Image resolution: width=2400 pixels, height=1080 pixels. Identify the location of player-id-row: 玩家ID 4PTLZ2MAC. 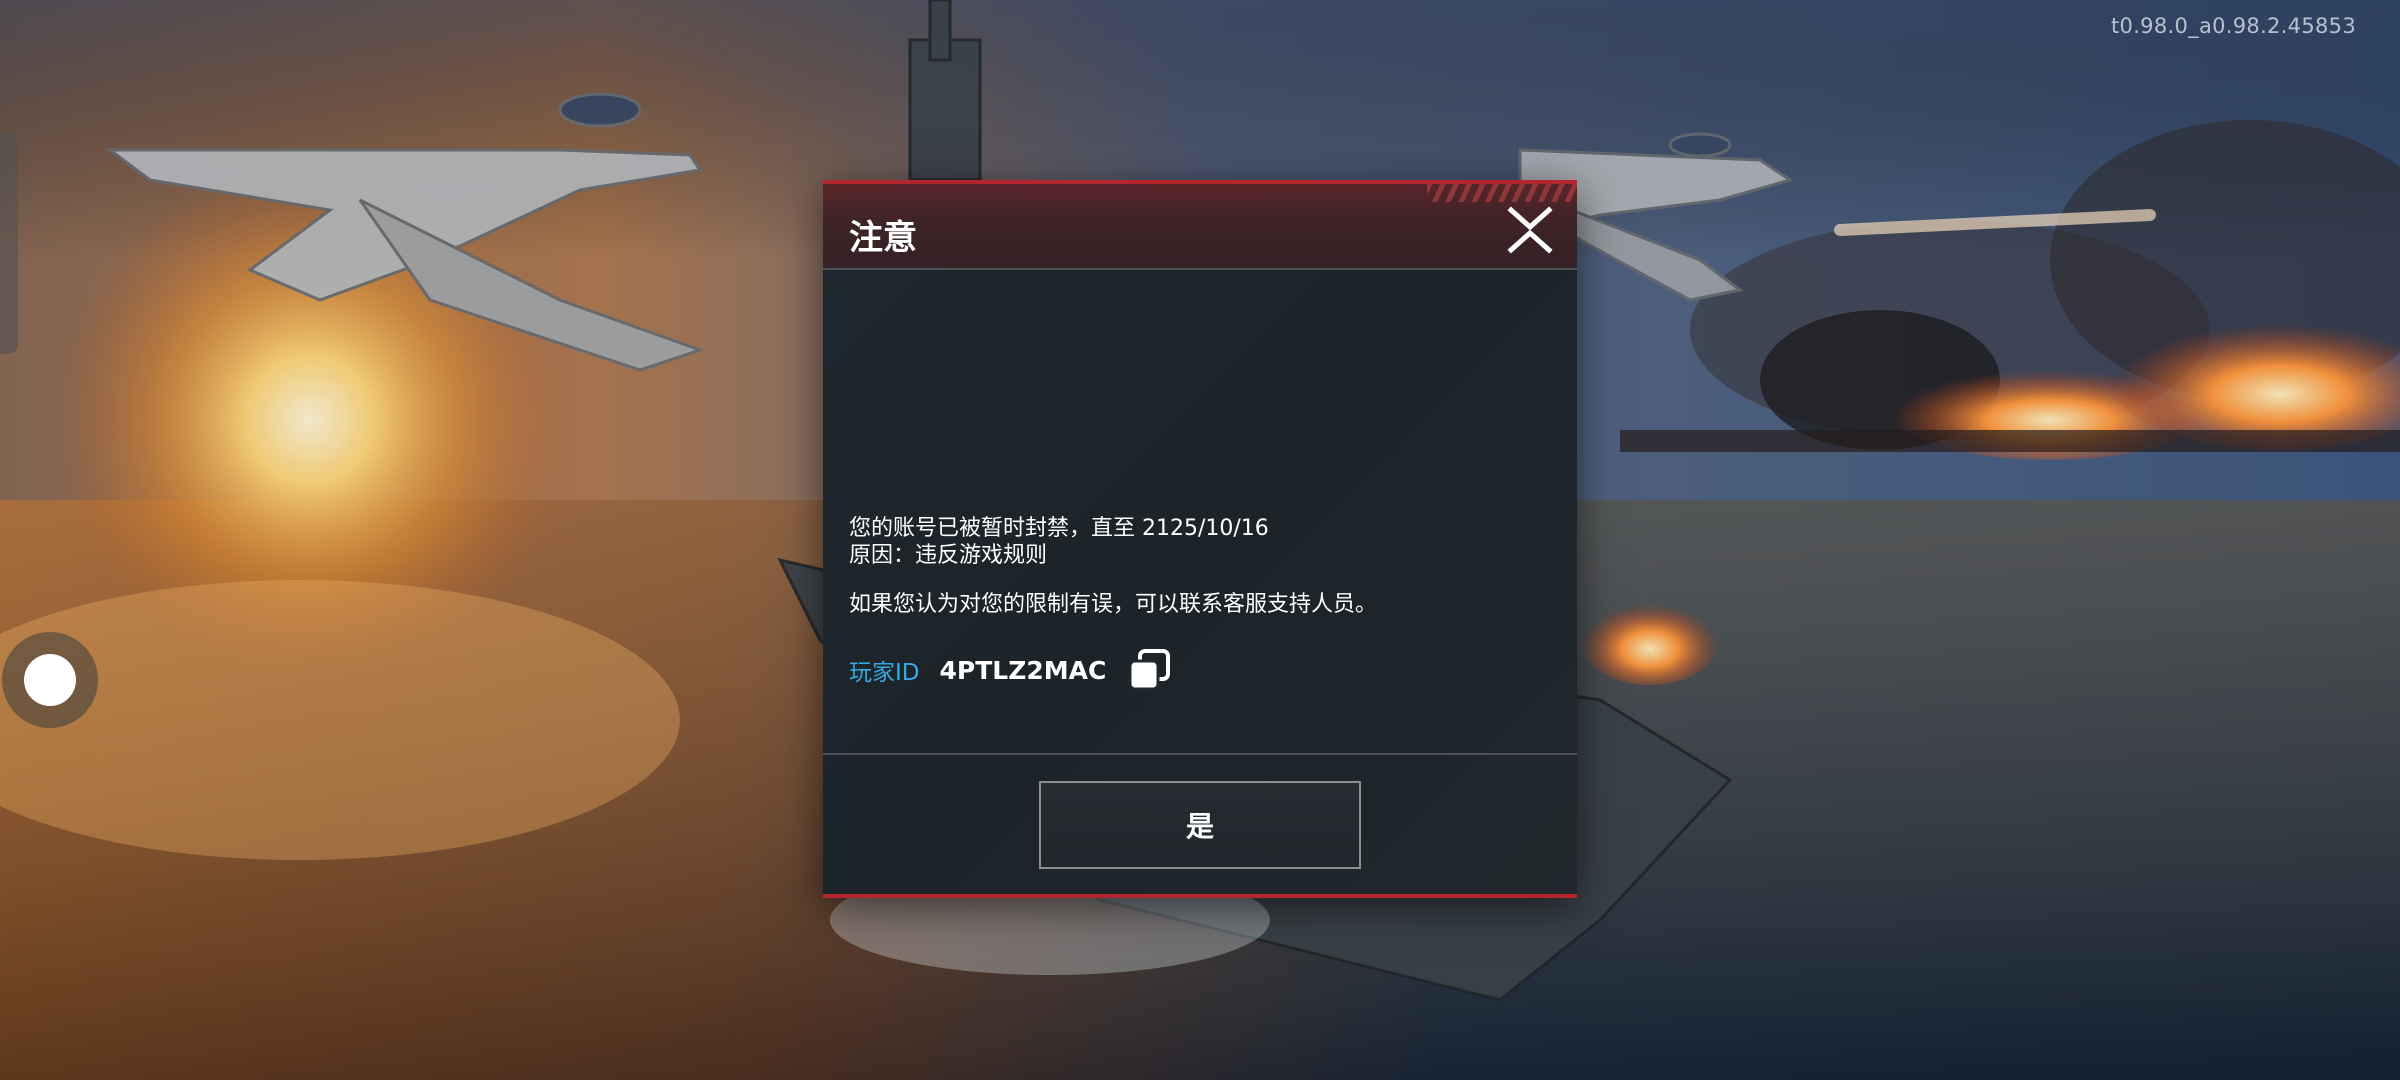
(1010, 670).